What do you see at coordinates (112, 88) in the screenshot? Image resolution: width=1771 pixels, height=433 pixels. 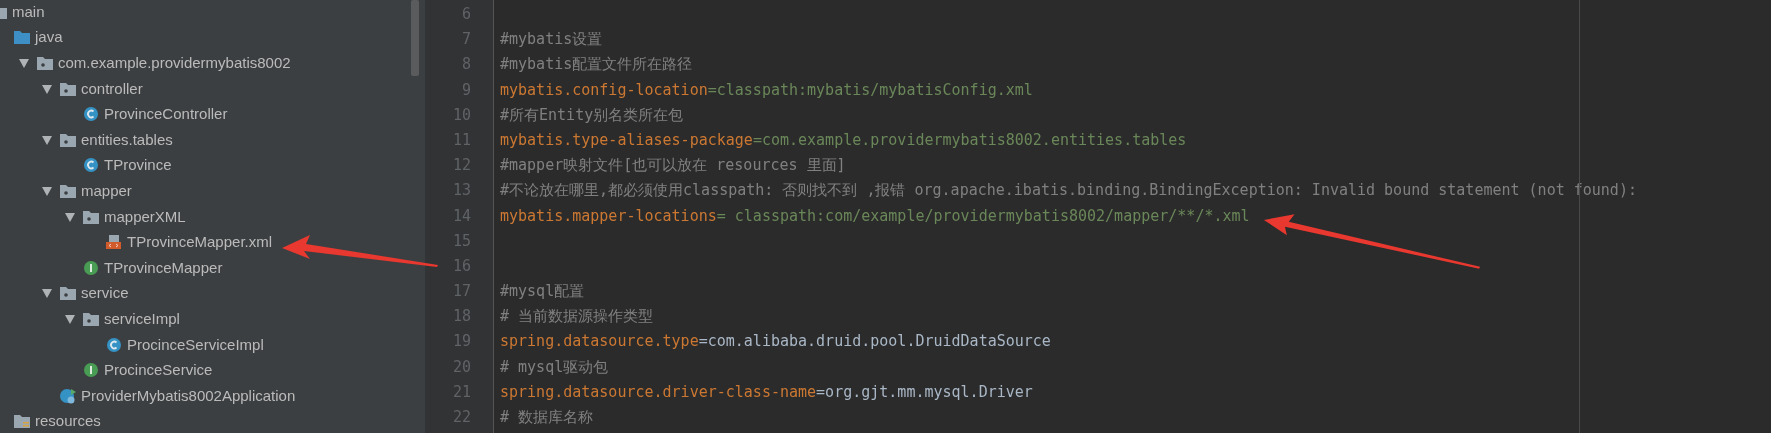 I see `tree-item: controller` at bounding box center [112, 88].